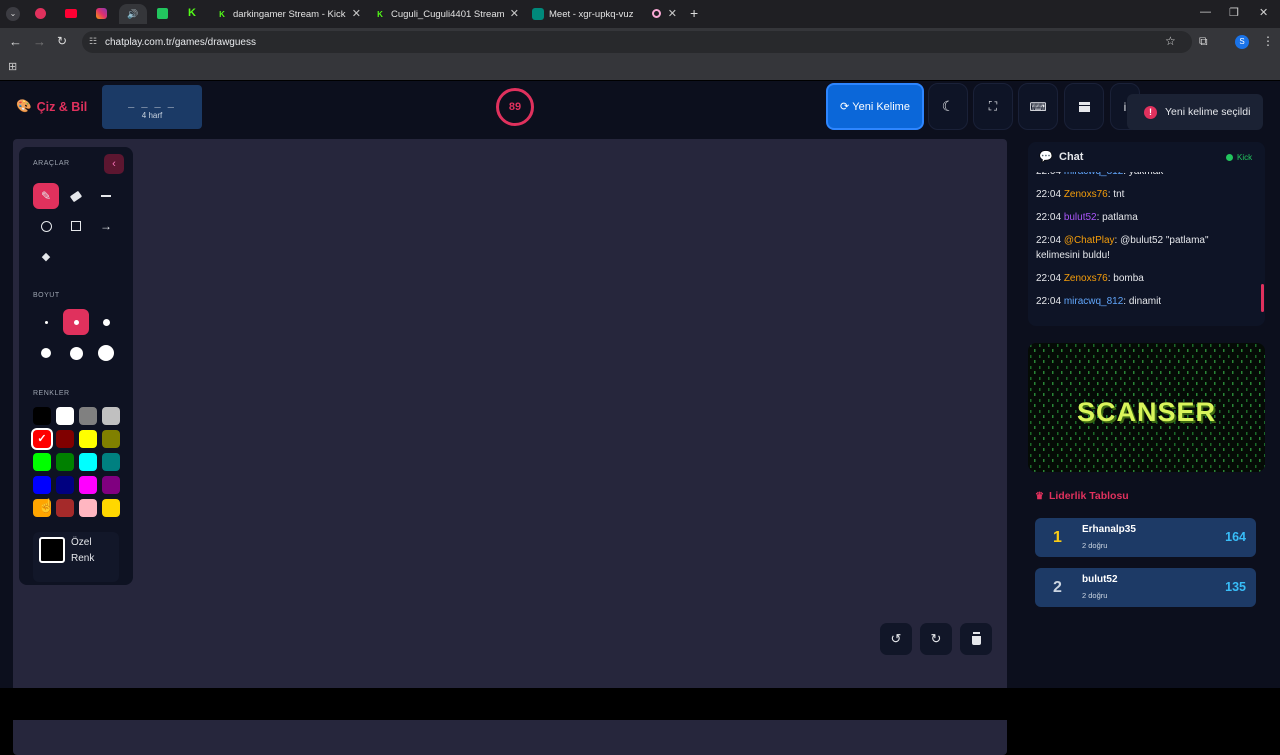  I want to click on sponsor-banner: SCANSER, so click(1146, 407).